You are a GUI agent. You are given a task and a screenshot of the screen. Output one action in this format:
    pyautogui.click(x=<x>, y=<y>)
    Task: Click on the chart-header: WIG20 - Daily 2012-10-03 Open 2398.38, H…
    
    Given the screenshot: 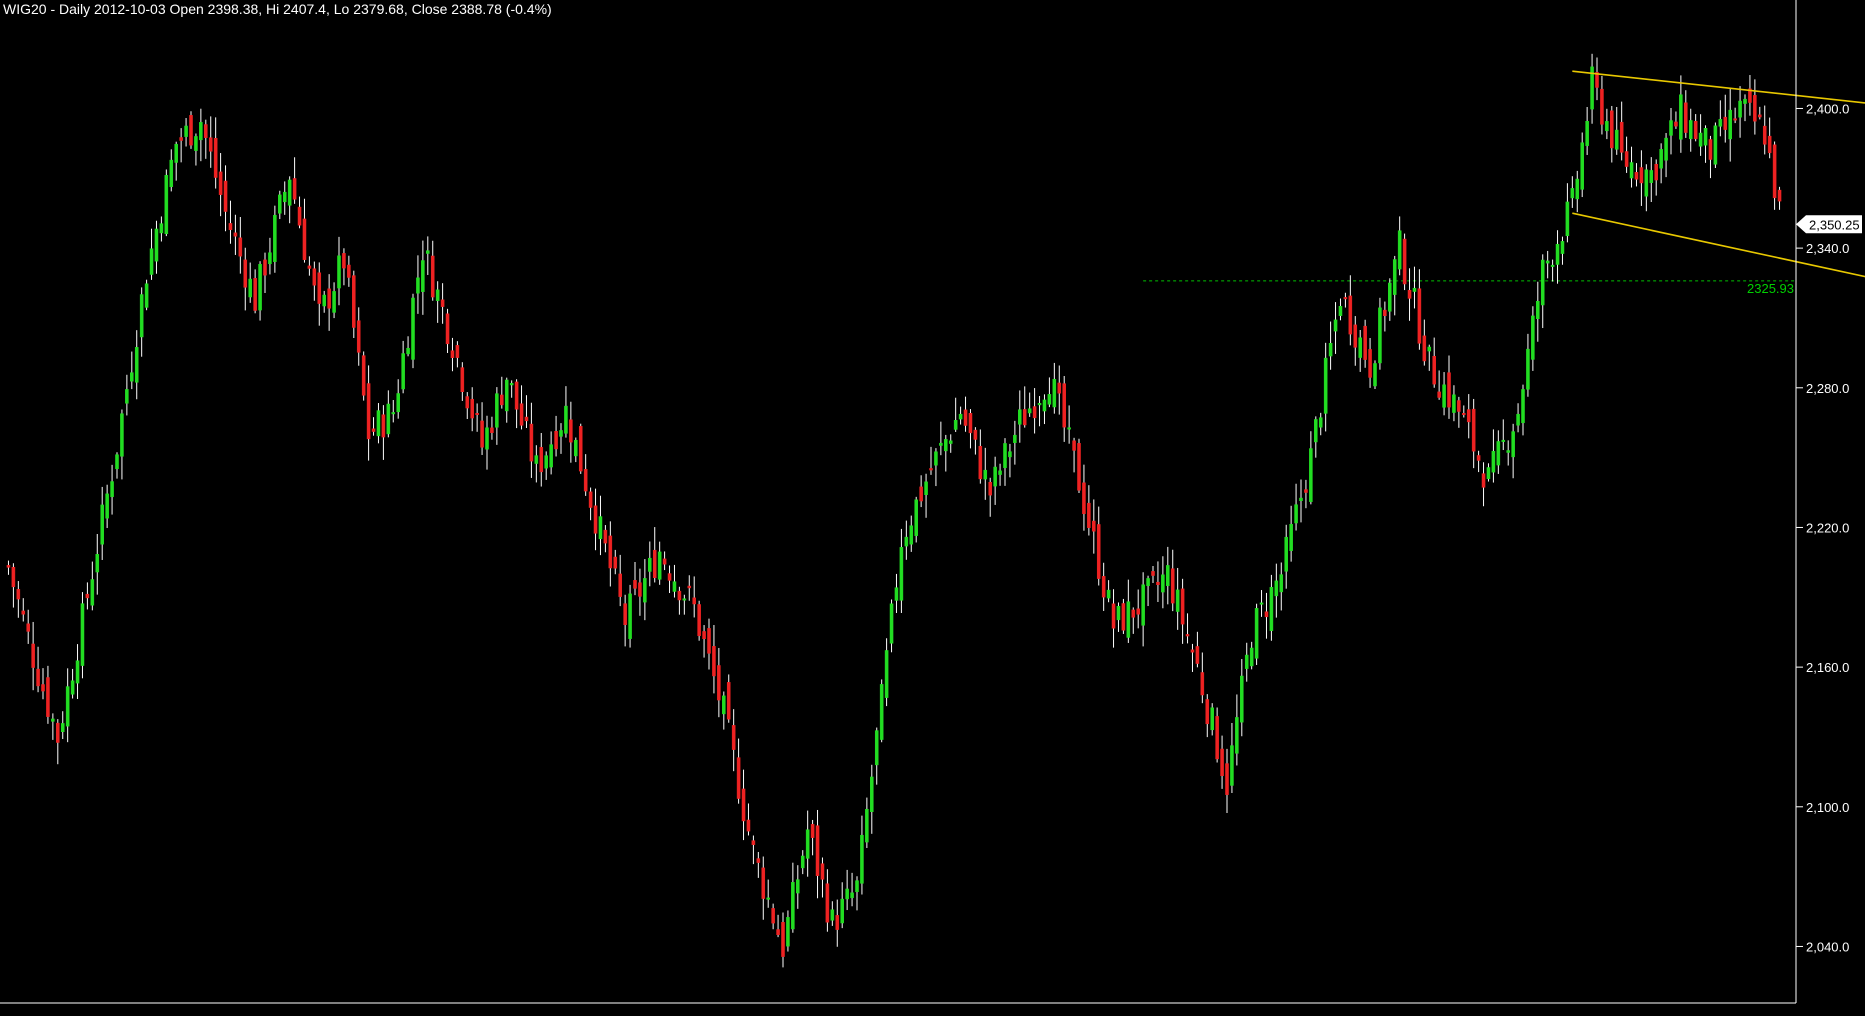 What is the action you would take?
    pyautogui.click(x=277, y=9)
    